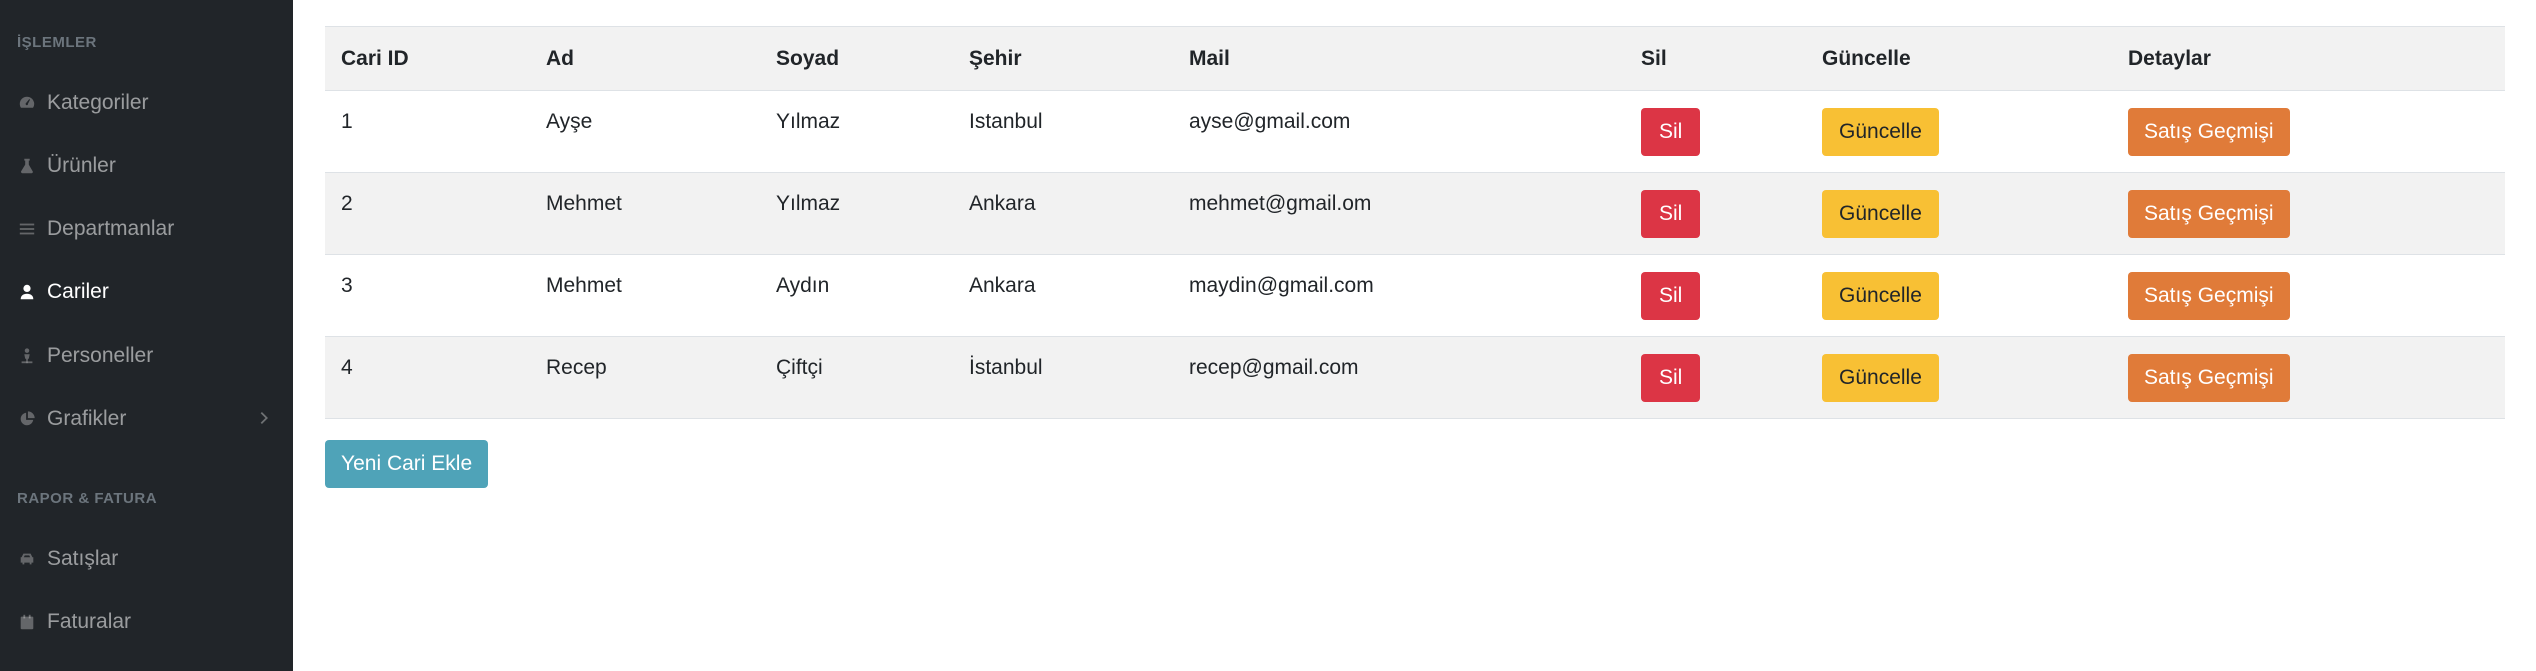  I want to click on flask-icon, so click(27, 166).